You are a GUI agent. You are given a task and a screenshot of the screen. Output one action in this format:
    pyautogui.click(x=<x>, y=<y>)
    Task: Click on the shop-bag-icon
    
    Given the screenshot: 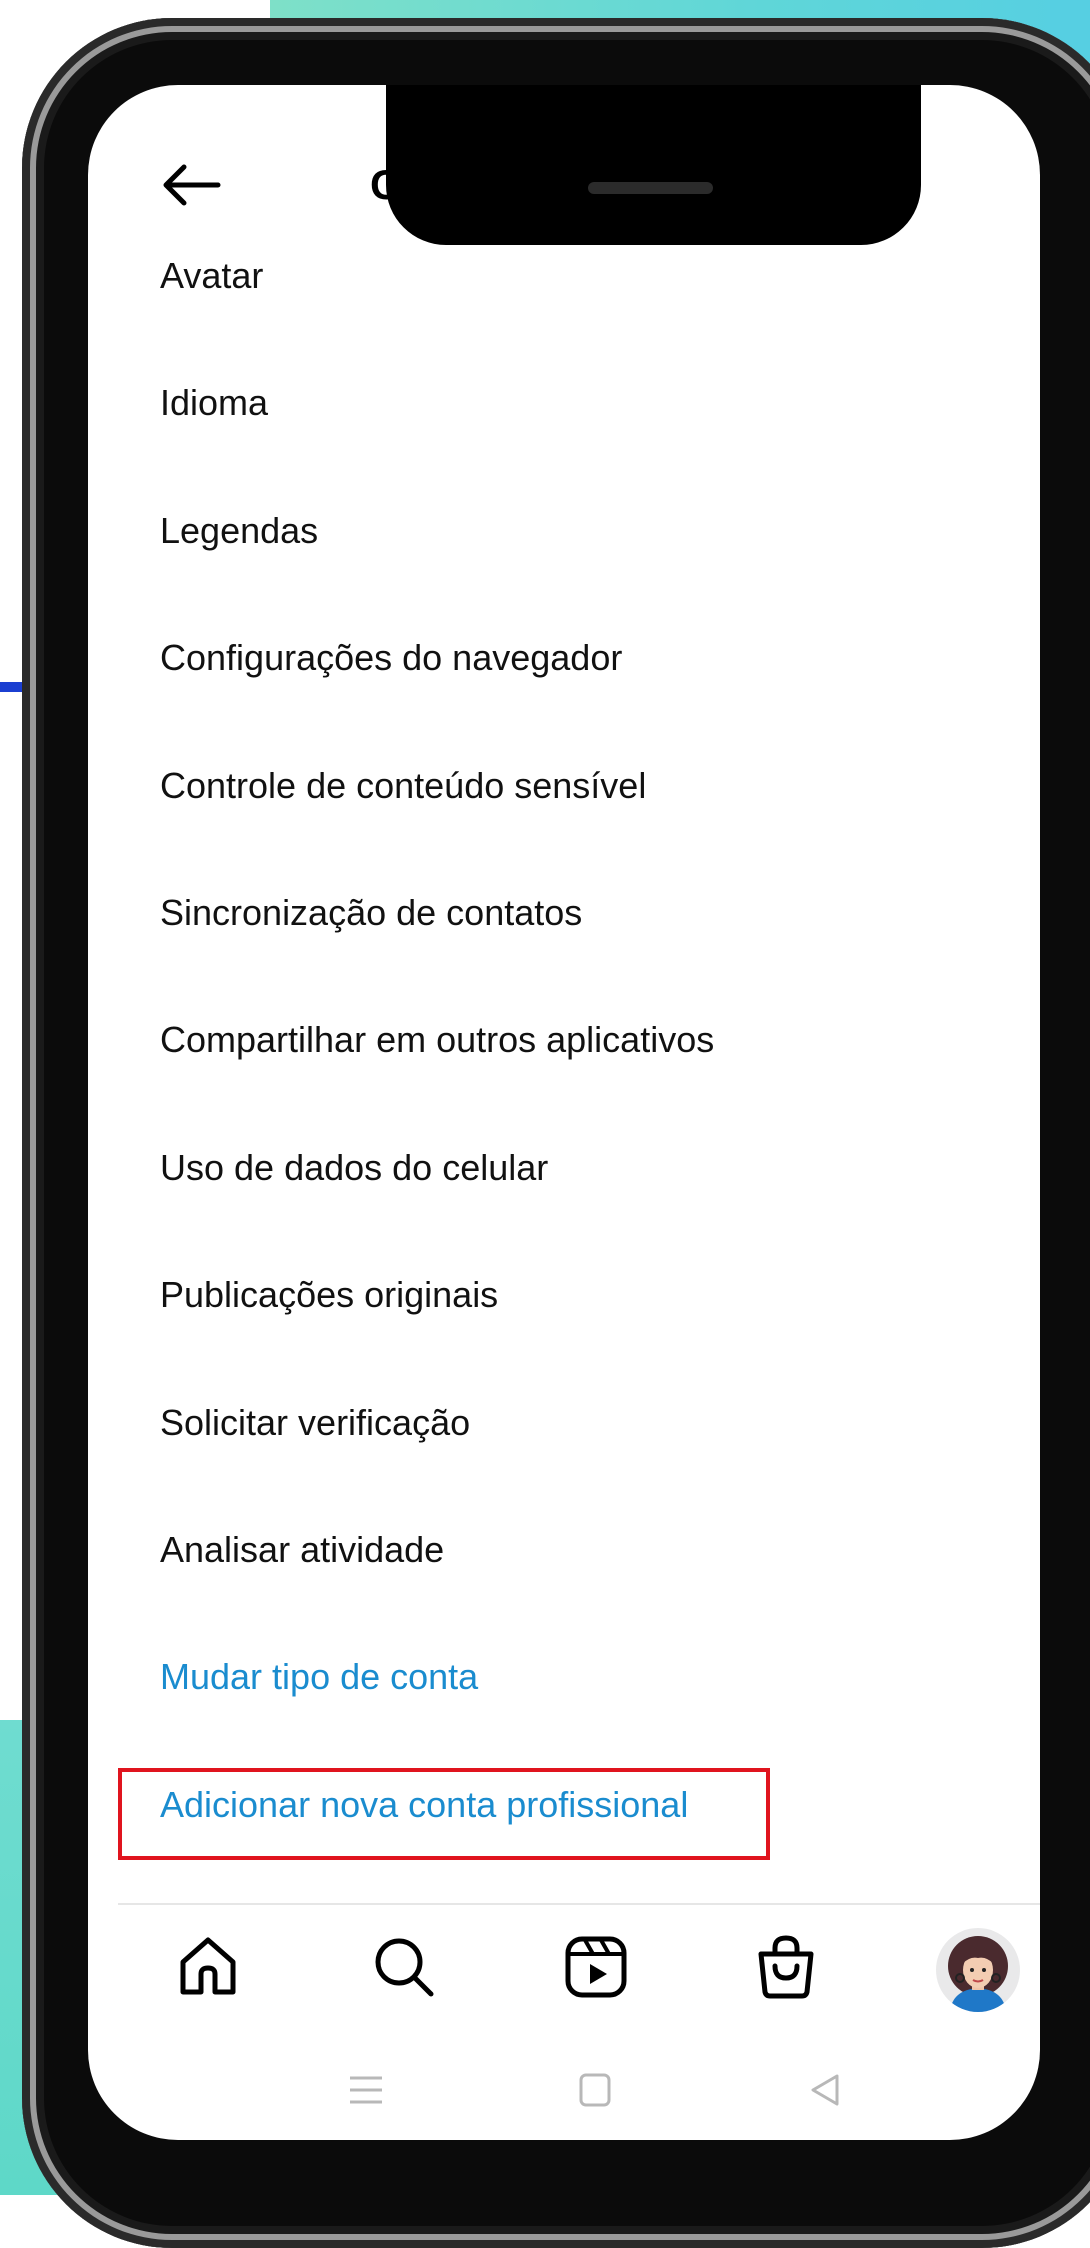 What is the action you would take?
    pyautogui.click(x=786, y=1967)
    